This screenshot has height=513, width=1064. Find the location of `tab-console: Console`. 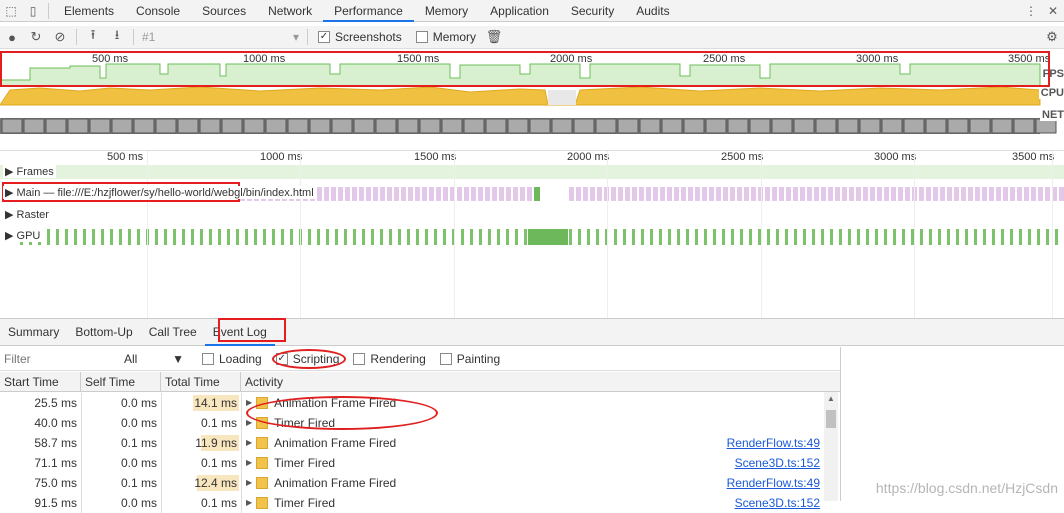

tab-console: Console is located at coordinates (158, 11).